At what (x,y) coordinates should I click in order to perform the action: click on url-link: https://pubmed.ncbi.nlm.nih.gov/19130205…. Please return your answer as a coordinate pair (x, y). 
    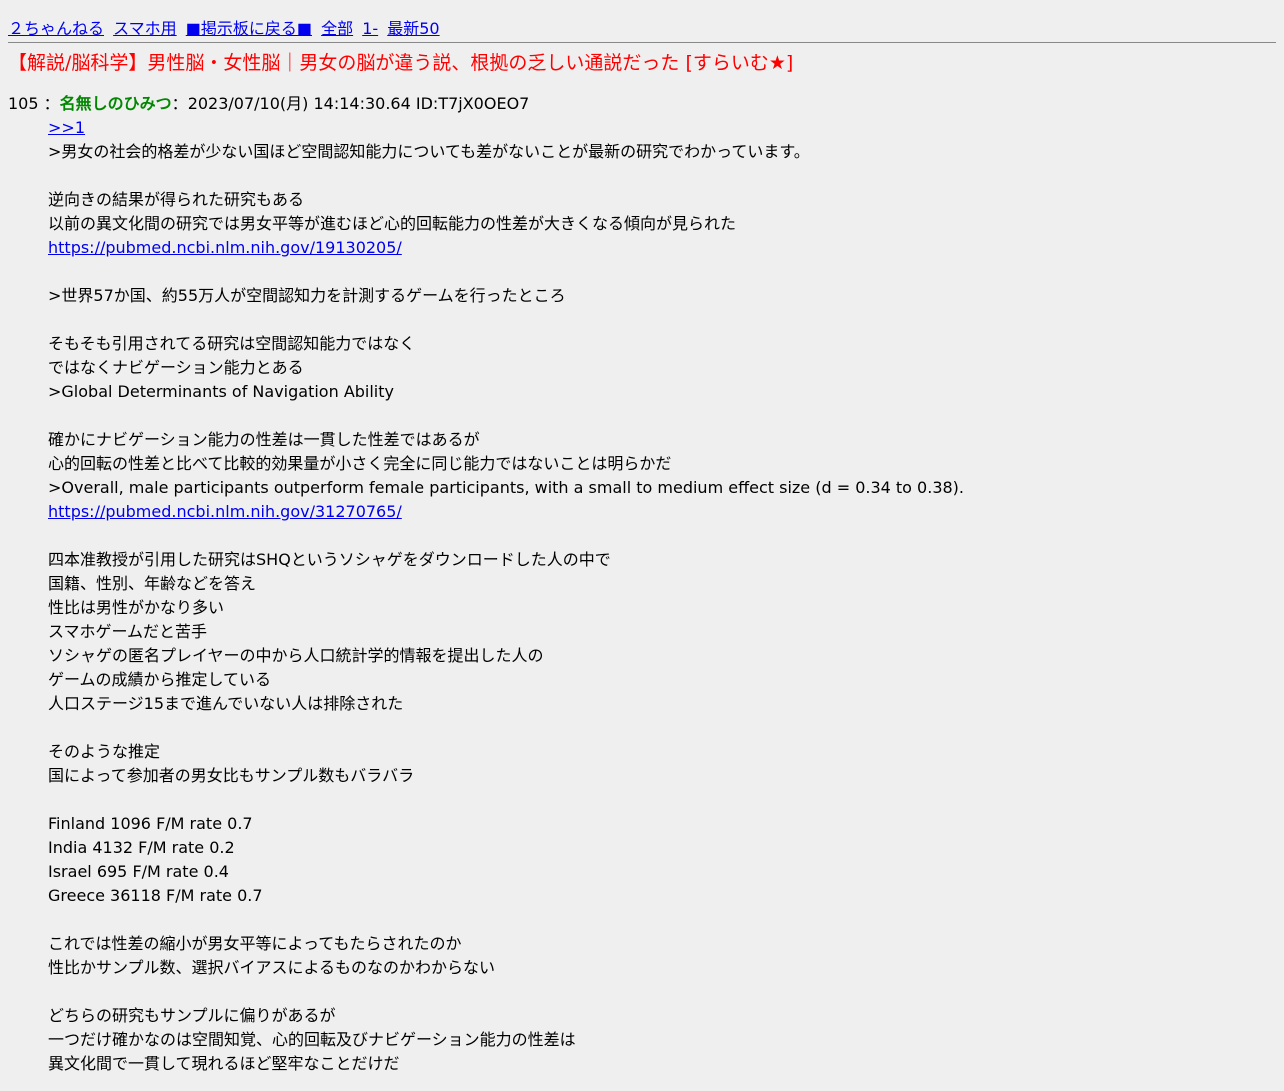
    Looking at the image, I should click on (225, 247).